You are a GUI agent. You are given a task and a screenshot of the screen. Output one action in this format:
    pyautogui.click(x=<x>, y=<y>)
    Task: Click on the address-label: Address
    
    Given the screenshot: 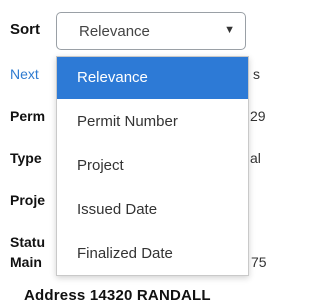 What is the action you would take?
    pyautogui.click(x=55, y=295)
    